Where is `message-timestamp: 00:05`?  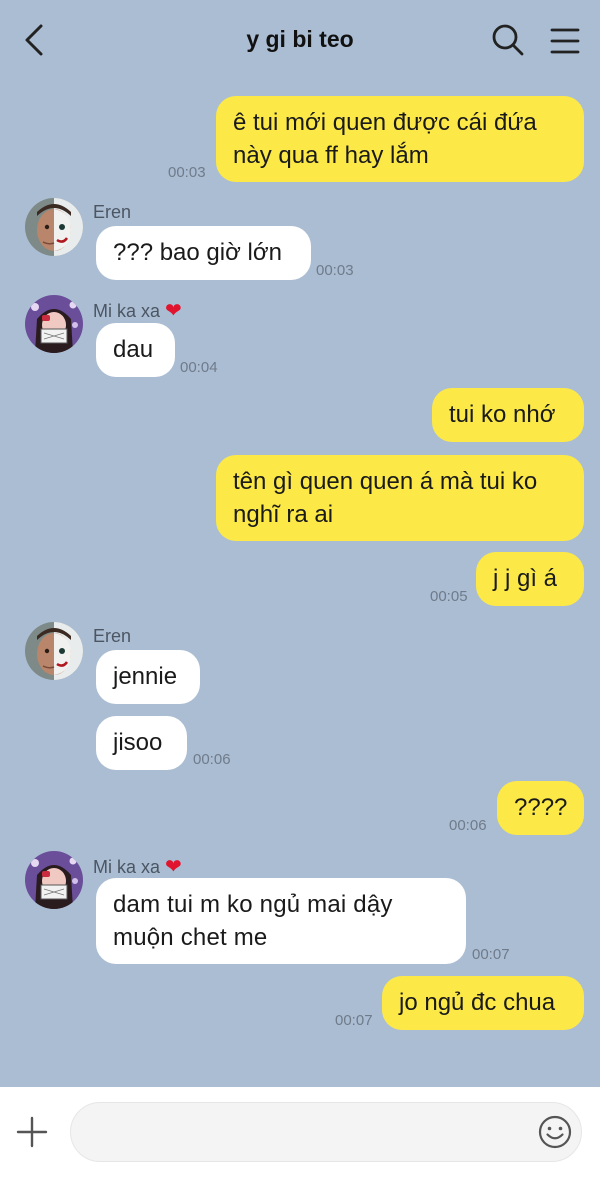
message-timestamp: 00:05 is located at coordinates (449, 596).